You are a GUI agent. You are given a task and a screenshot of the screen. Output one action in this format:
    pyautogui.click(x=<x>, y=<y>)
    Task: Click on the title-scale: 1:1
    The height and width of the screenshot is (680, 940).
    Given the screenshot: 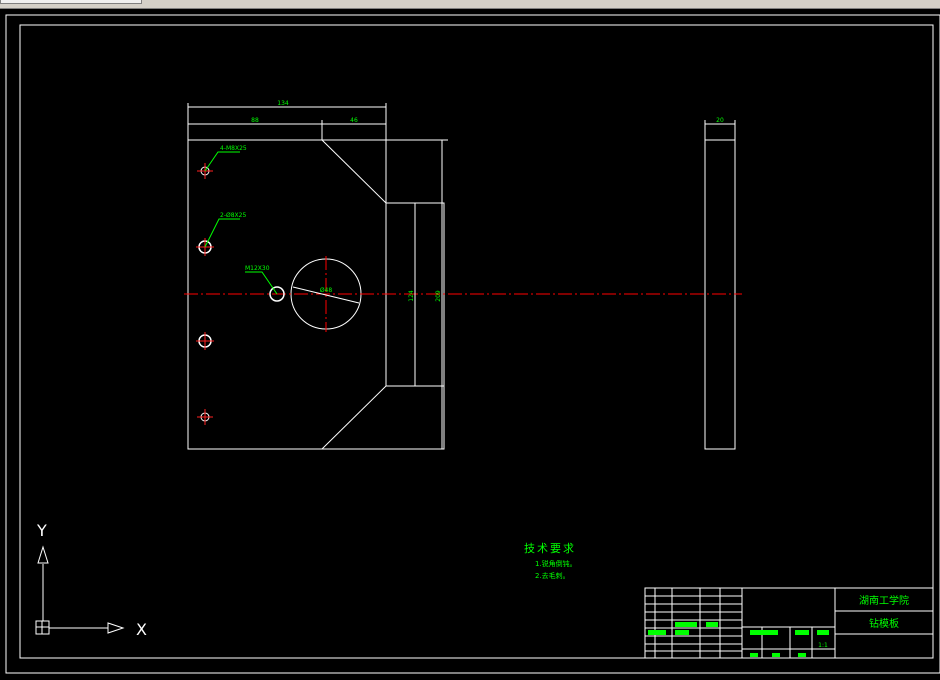 What is the action you would take?
    pyautogui.click(x=823, y=645)
    